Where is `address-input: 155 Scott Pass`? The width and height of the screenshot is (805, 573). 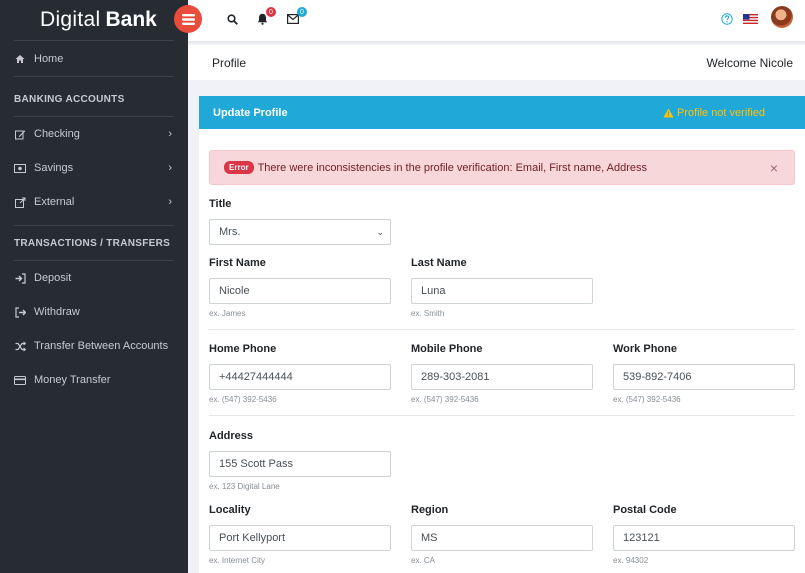 address-input: 155 Scott Pass is located at coordinates (300, 464).